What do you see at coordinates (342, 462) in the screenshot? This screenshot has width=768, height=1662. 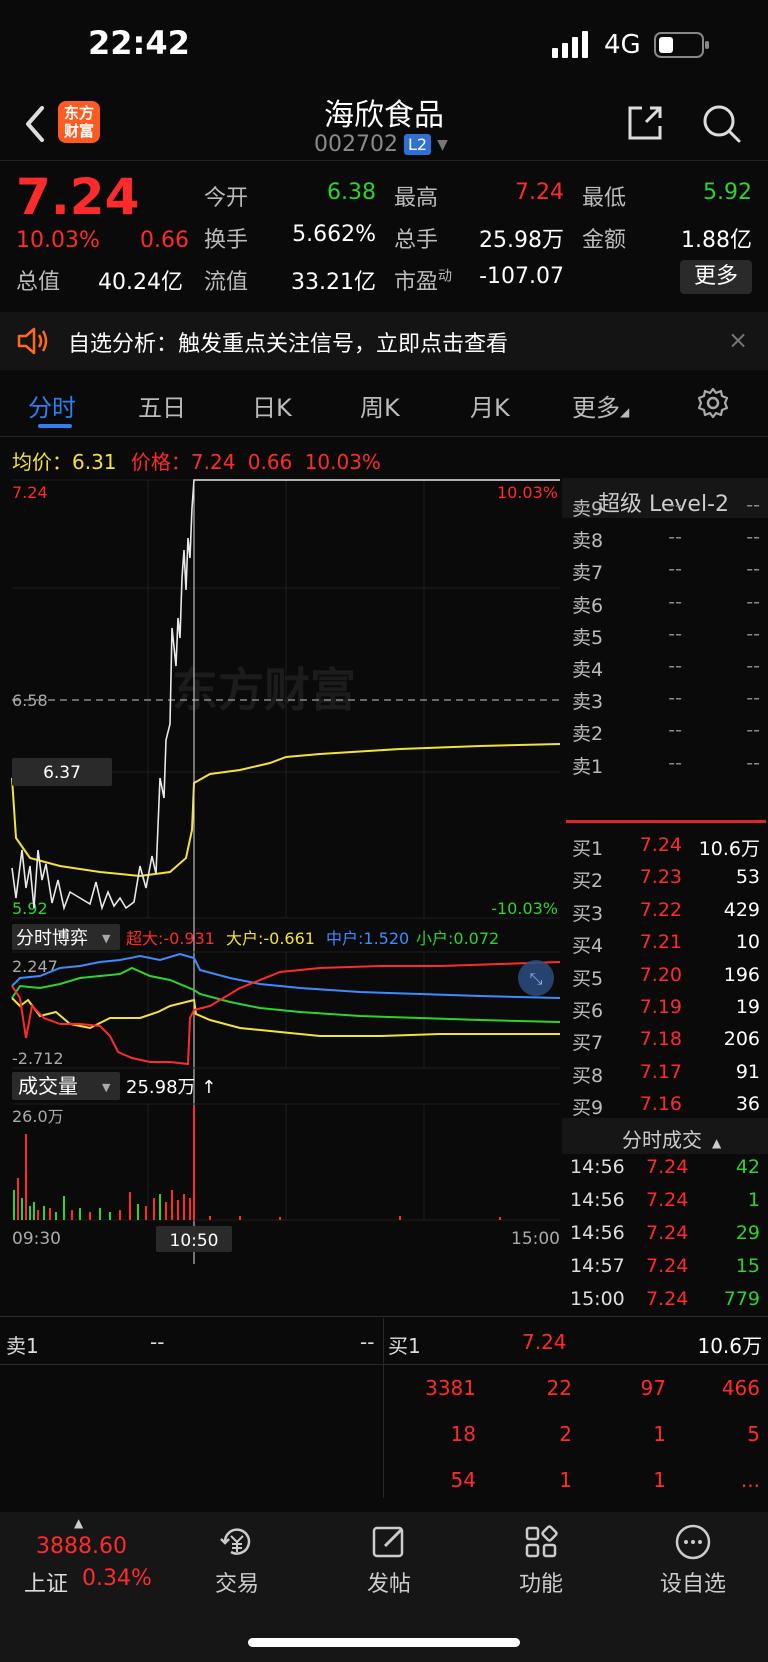 I see `pct-value: 10.03%` at bounding box center [342, 462].